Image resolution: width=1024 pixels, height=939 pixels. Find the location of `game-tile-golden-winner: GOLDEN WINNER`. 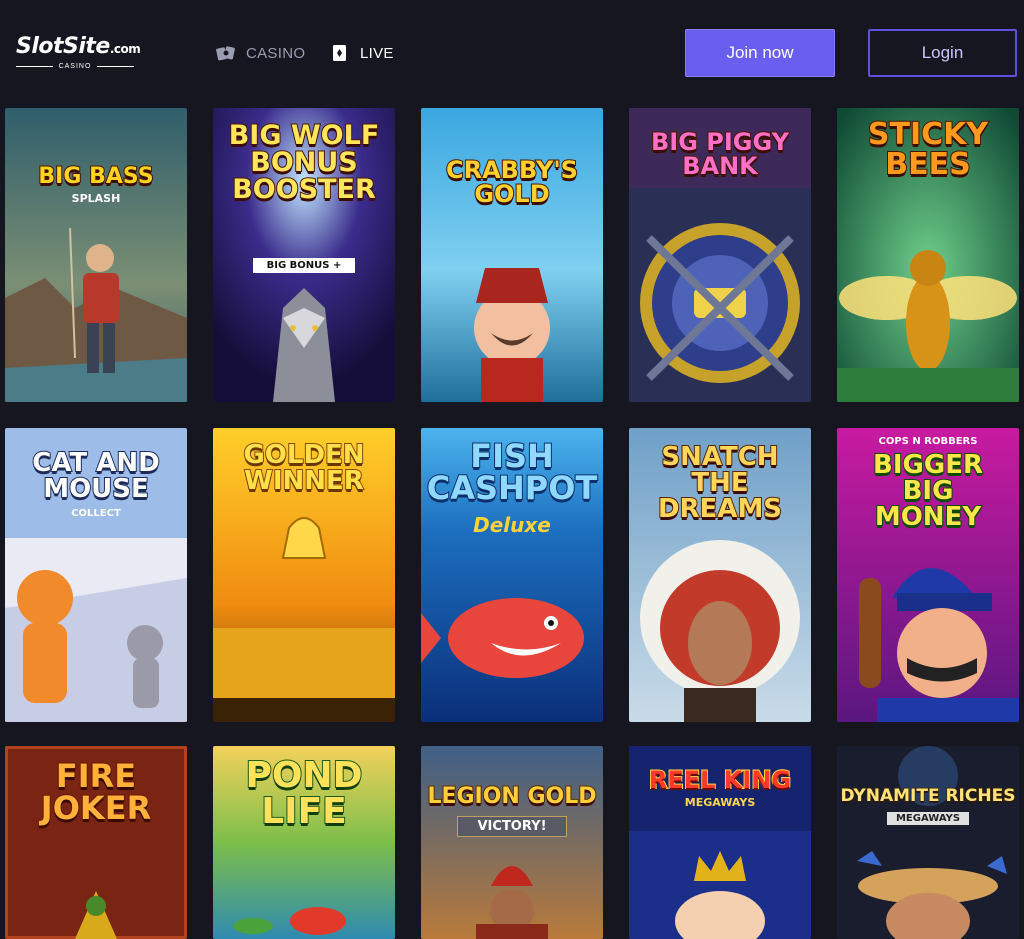

game-tile-golden-winner: GOLDEN WINNER is located at coordinates (304, 575).